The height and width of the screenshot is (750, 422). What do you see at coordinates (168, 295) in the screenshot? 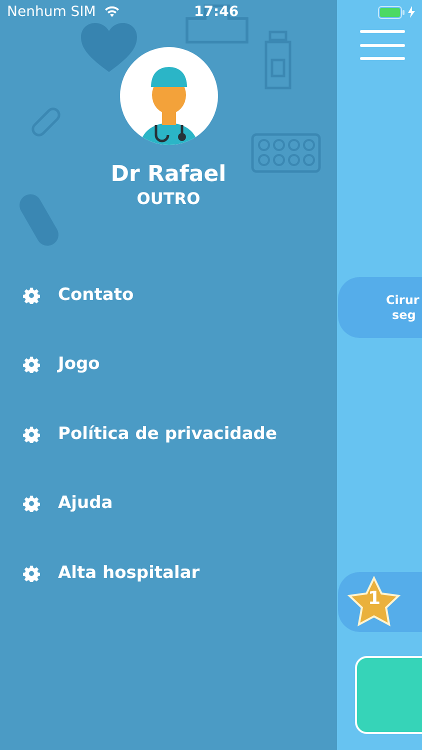
I see `menu-item: Contato` at bounding box center [168, 295].